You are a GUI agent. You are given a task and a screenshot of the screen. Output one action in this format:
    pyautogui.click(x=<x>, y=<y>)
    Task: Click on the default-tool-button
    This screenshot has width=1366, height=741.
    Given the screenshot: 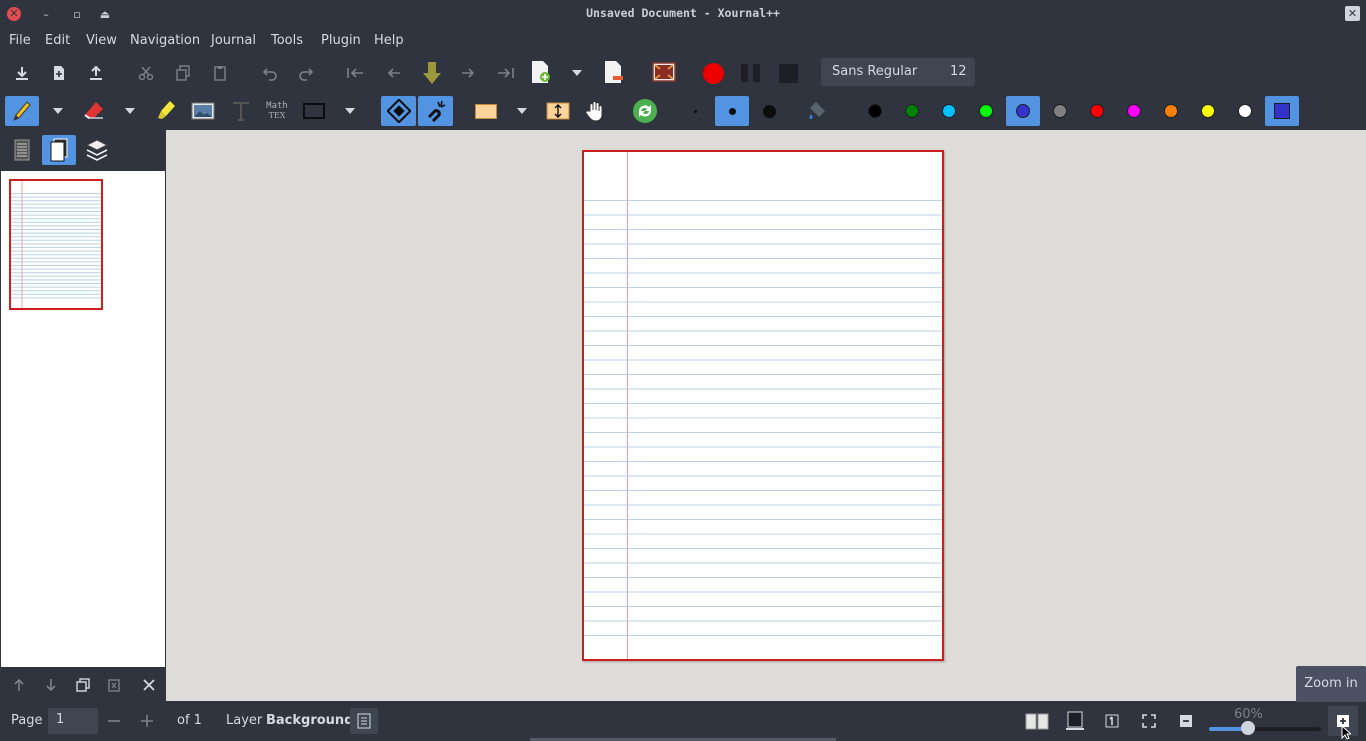 What is the action you would take?
    pyautogui.click(x=645, y=111)
    